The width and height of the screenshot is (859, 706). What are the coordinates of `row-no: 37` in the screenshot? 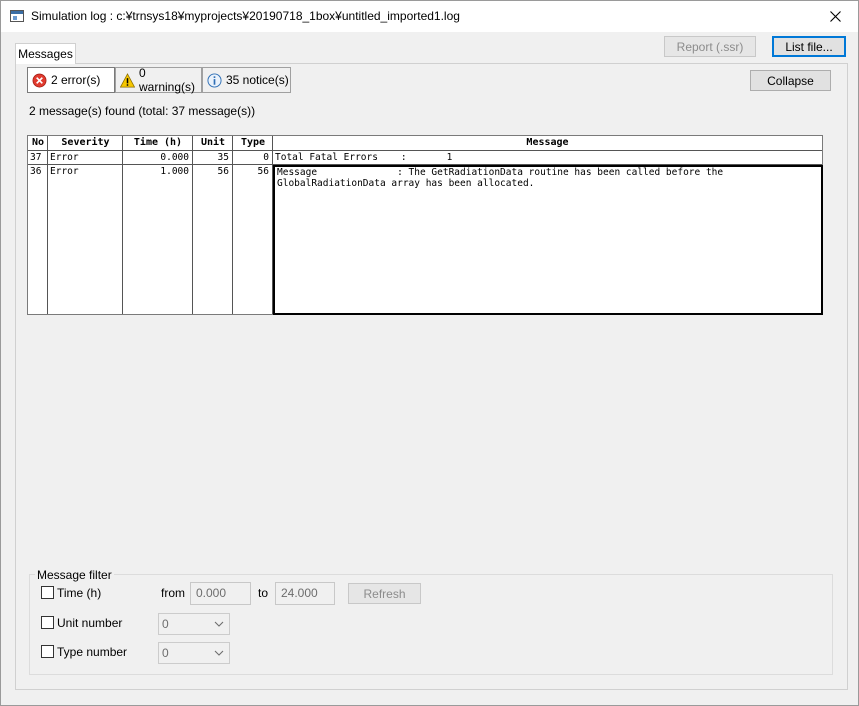 It's located at (36, 157).